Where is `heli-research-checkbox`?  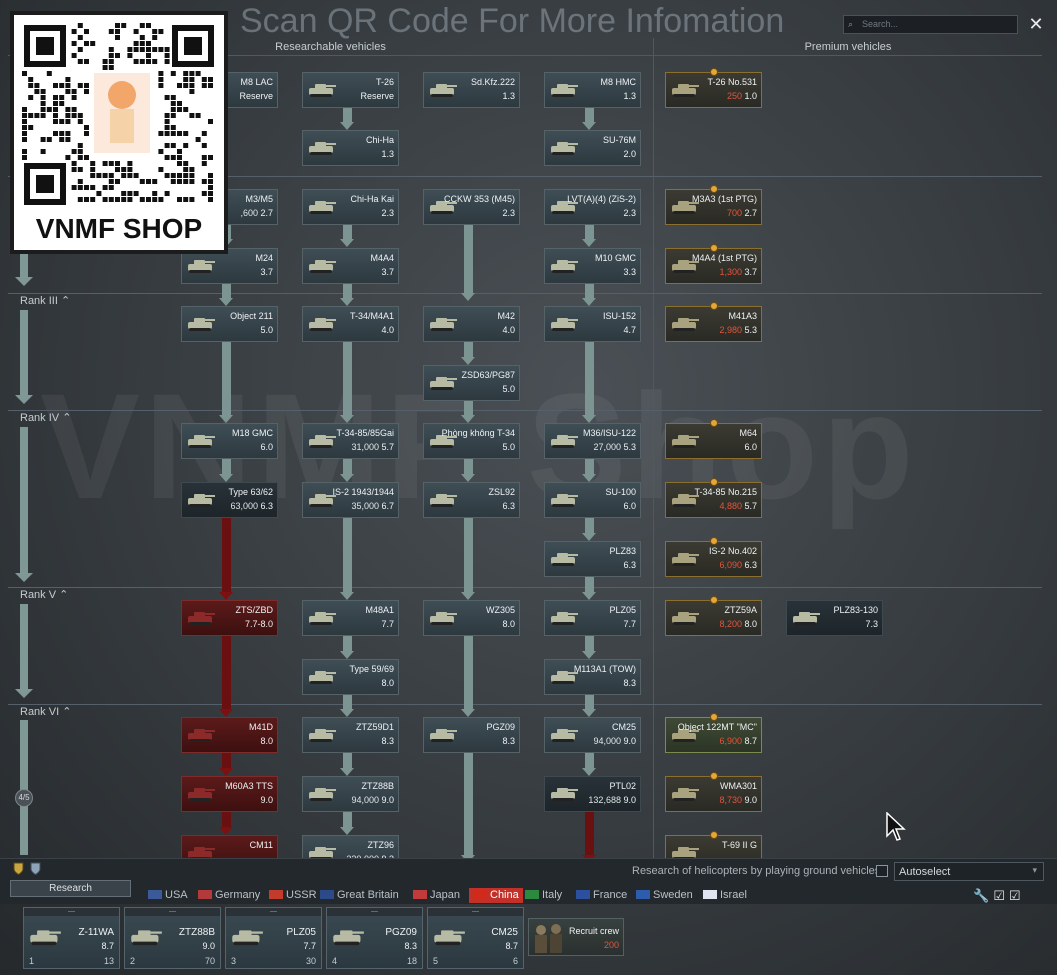
heli-research-checkbox is located at coordinates (882, 871).